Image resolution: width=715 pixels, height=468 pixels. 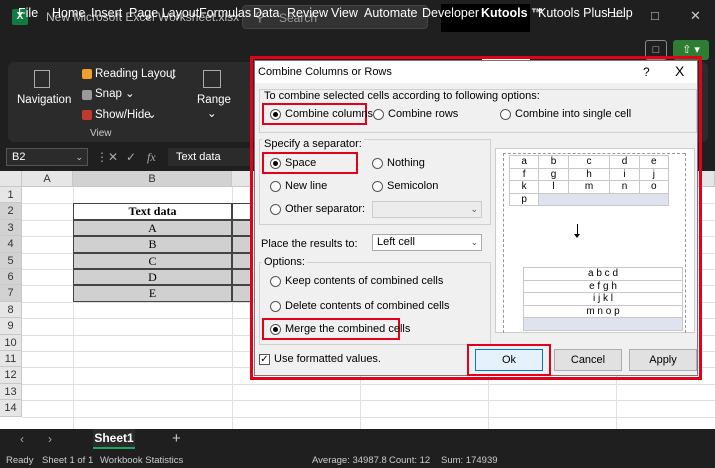 I want to click on workbook-statistics: Workbook Statistics, so click(x=141, y=460).